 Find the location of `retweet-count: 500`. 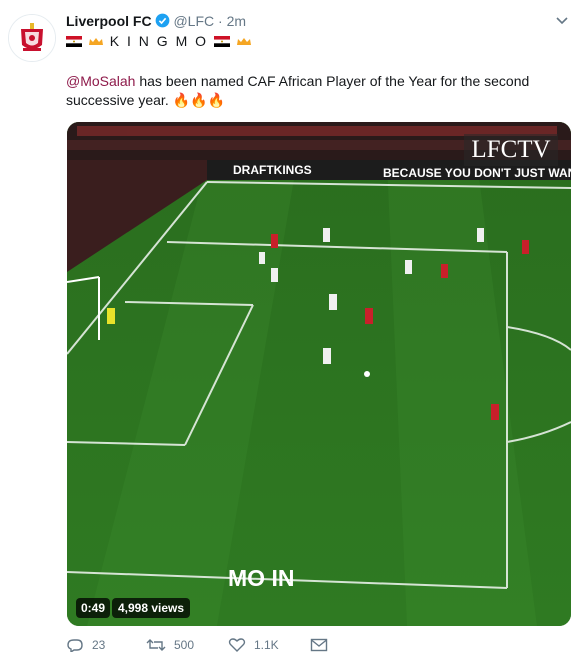

retweet-count: 500 is located at coordinates (184, 645).